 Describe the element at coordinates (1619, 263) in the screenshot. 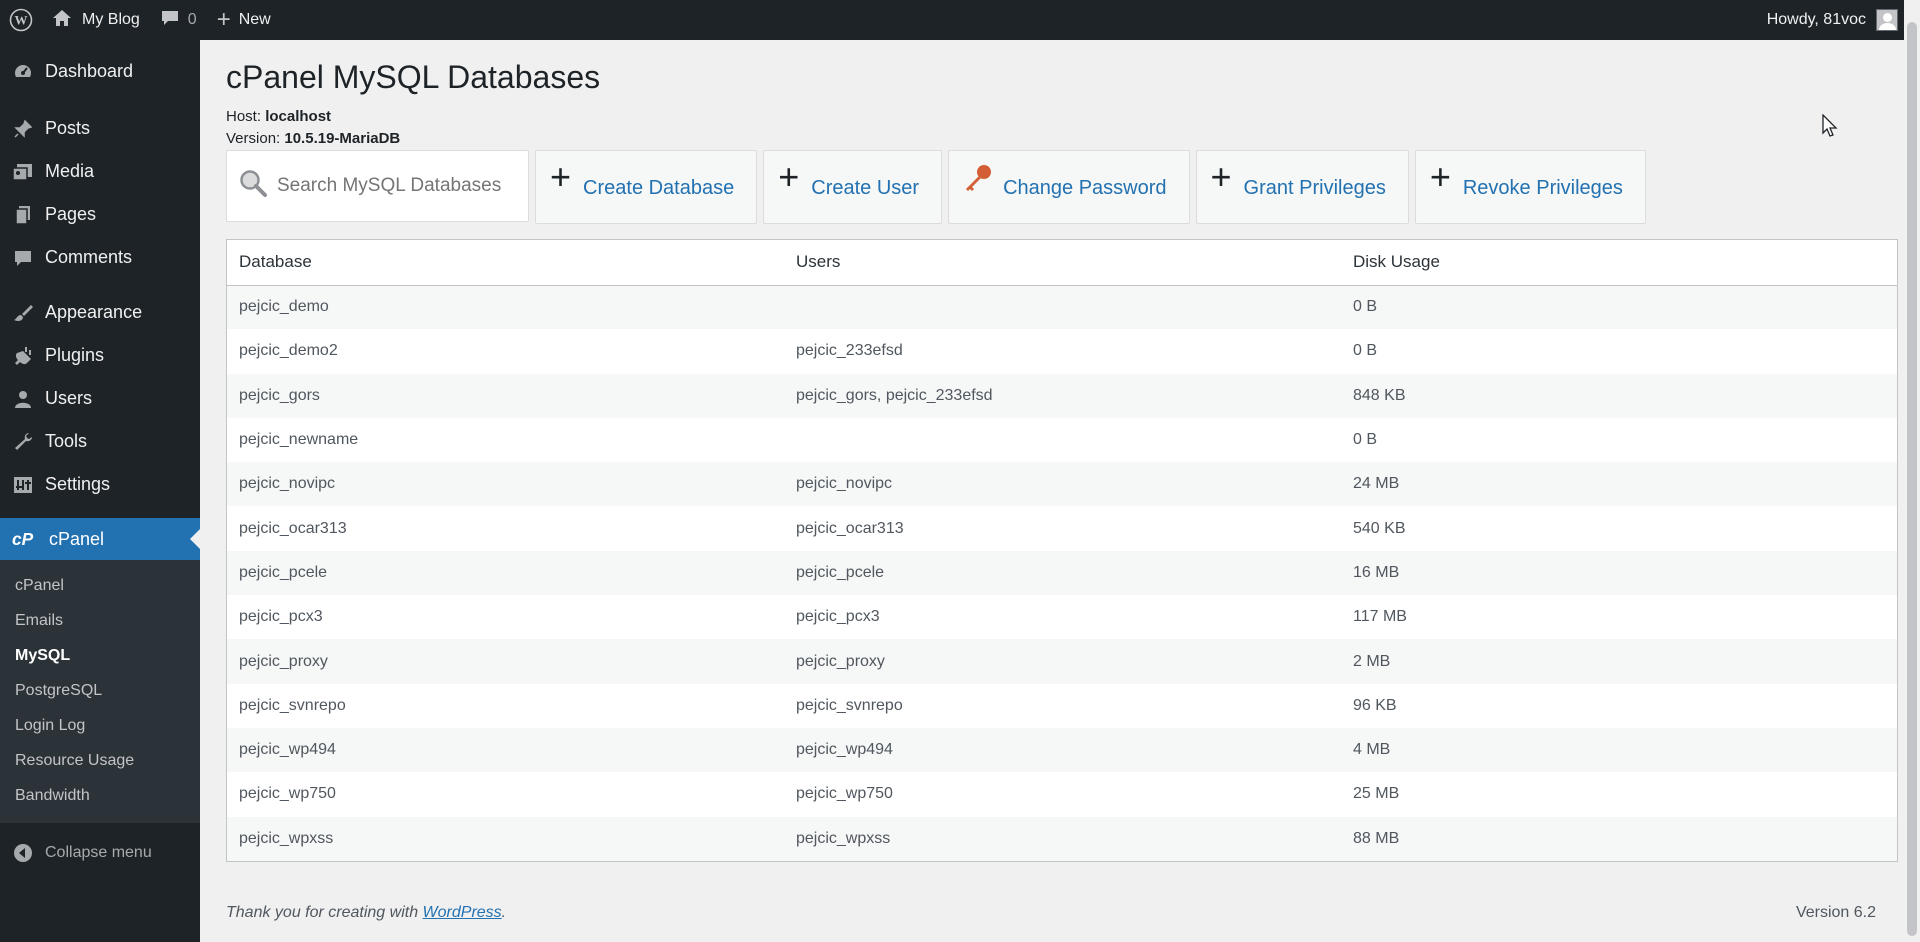

I see `column-header-disk-usage: Disk Usage` at that location.